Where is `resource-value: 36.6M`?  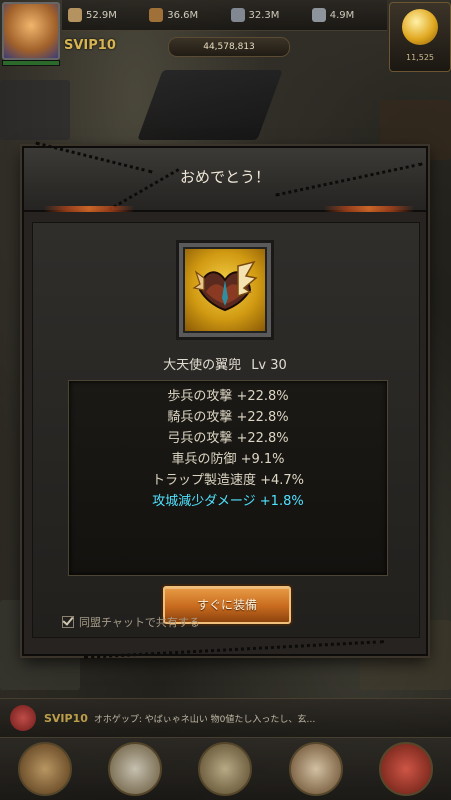
resource-value: 36.6M is located at coordinates (183, 15).